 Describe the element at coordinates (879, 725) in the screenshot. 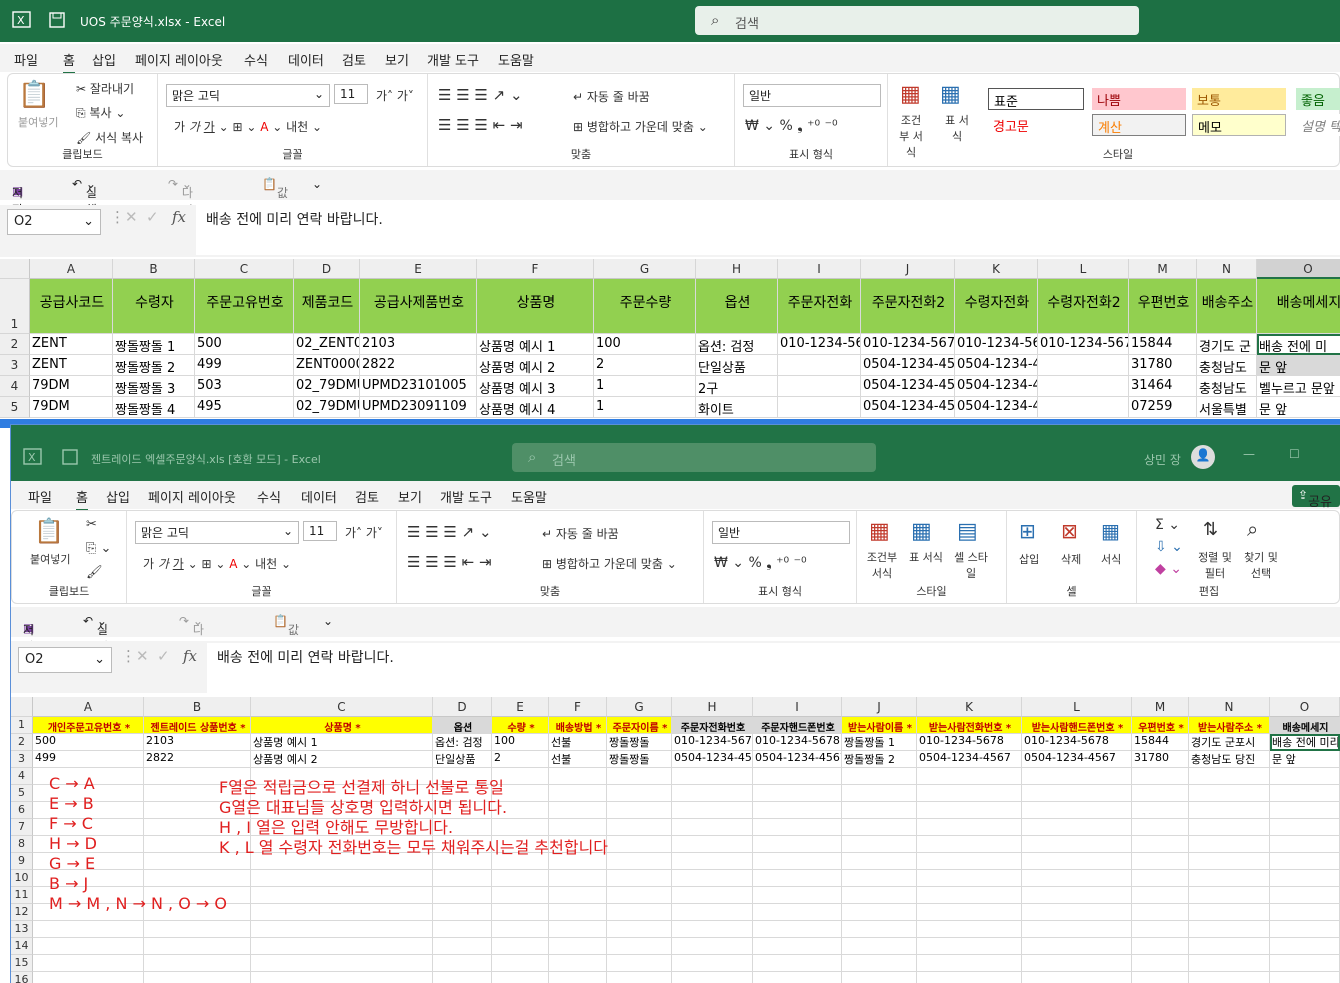

I see `header-cell: 받는사람이름 *` at that location.